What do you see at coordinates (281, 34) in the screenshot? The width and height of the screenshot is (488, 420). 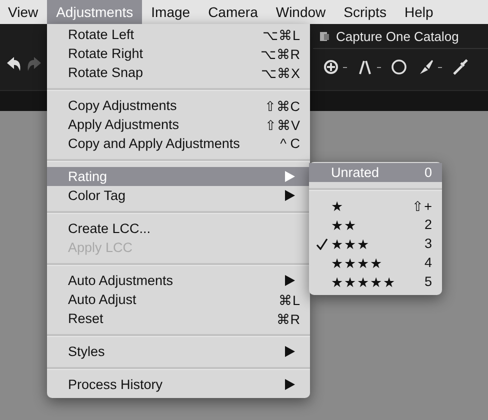 I see `shortcut-label: ⌥⌘L` at bounding box center [281, 34].